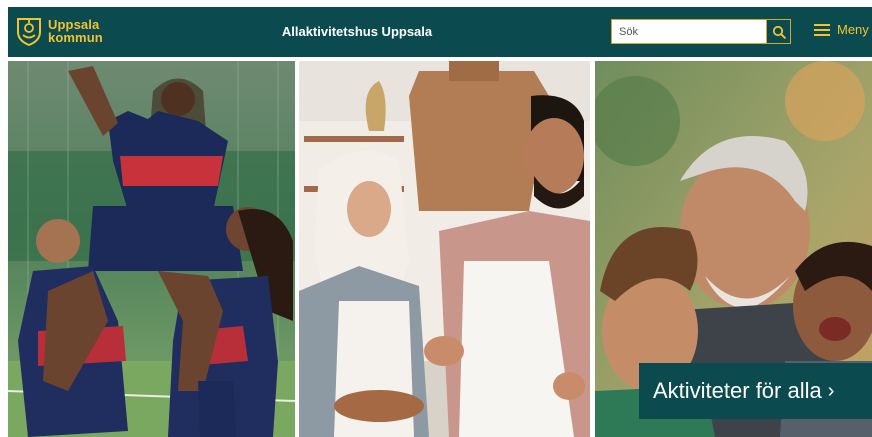  I want to click on chevron-right-icon: ›, so click(831, 390).